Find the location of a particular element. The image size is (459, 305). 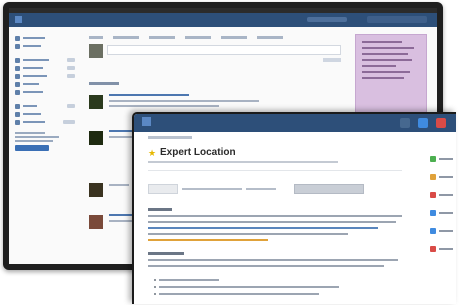

right-action-rail is located at coordinates (442, 210).